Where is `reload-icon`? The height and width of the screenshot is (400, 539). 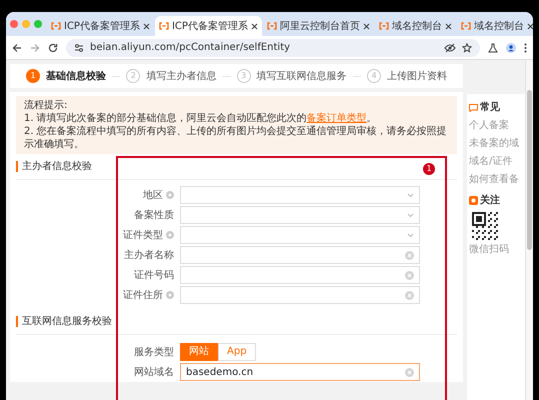 reload-icon is located at coordinates (53, 47).